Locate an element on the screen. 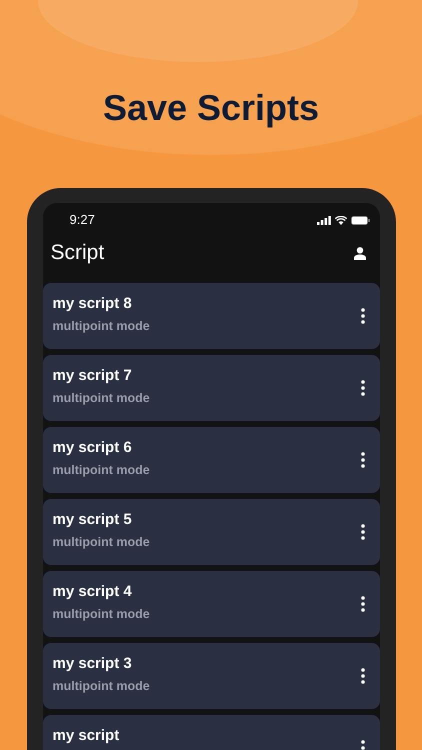 The height and width of the screenshot is (750, 422). script-name: my script 4 is located at coordinates (92, 592).